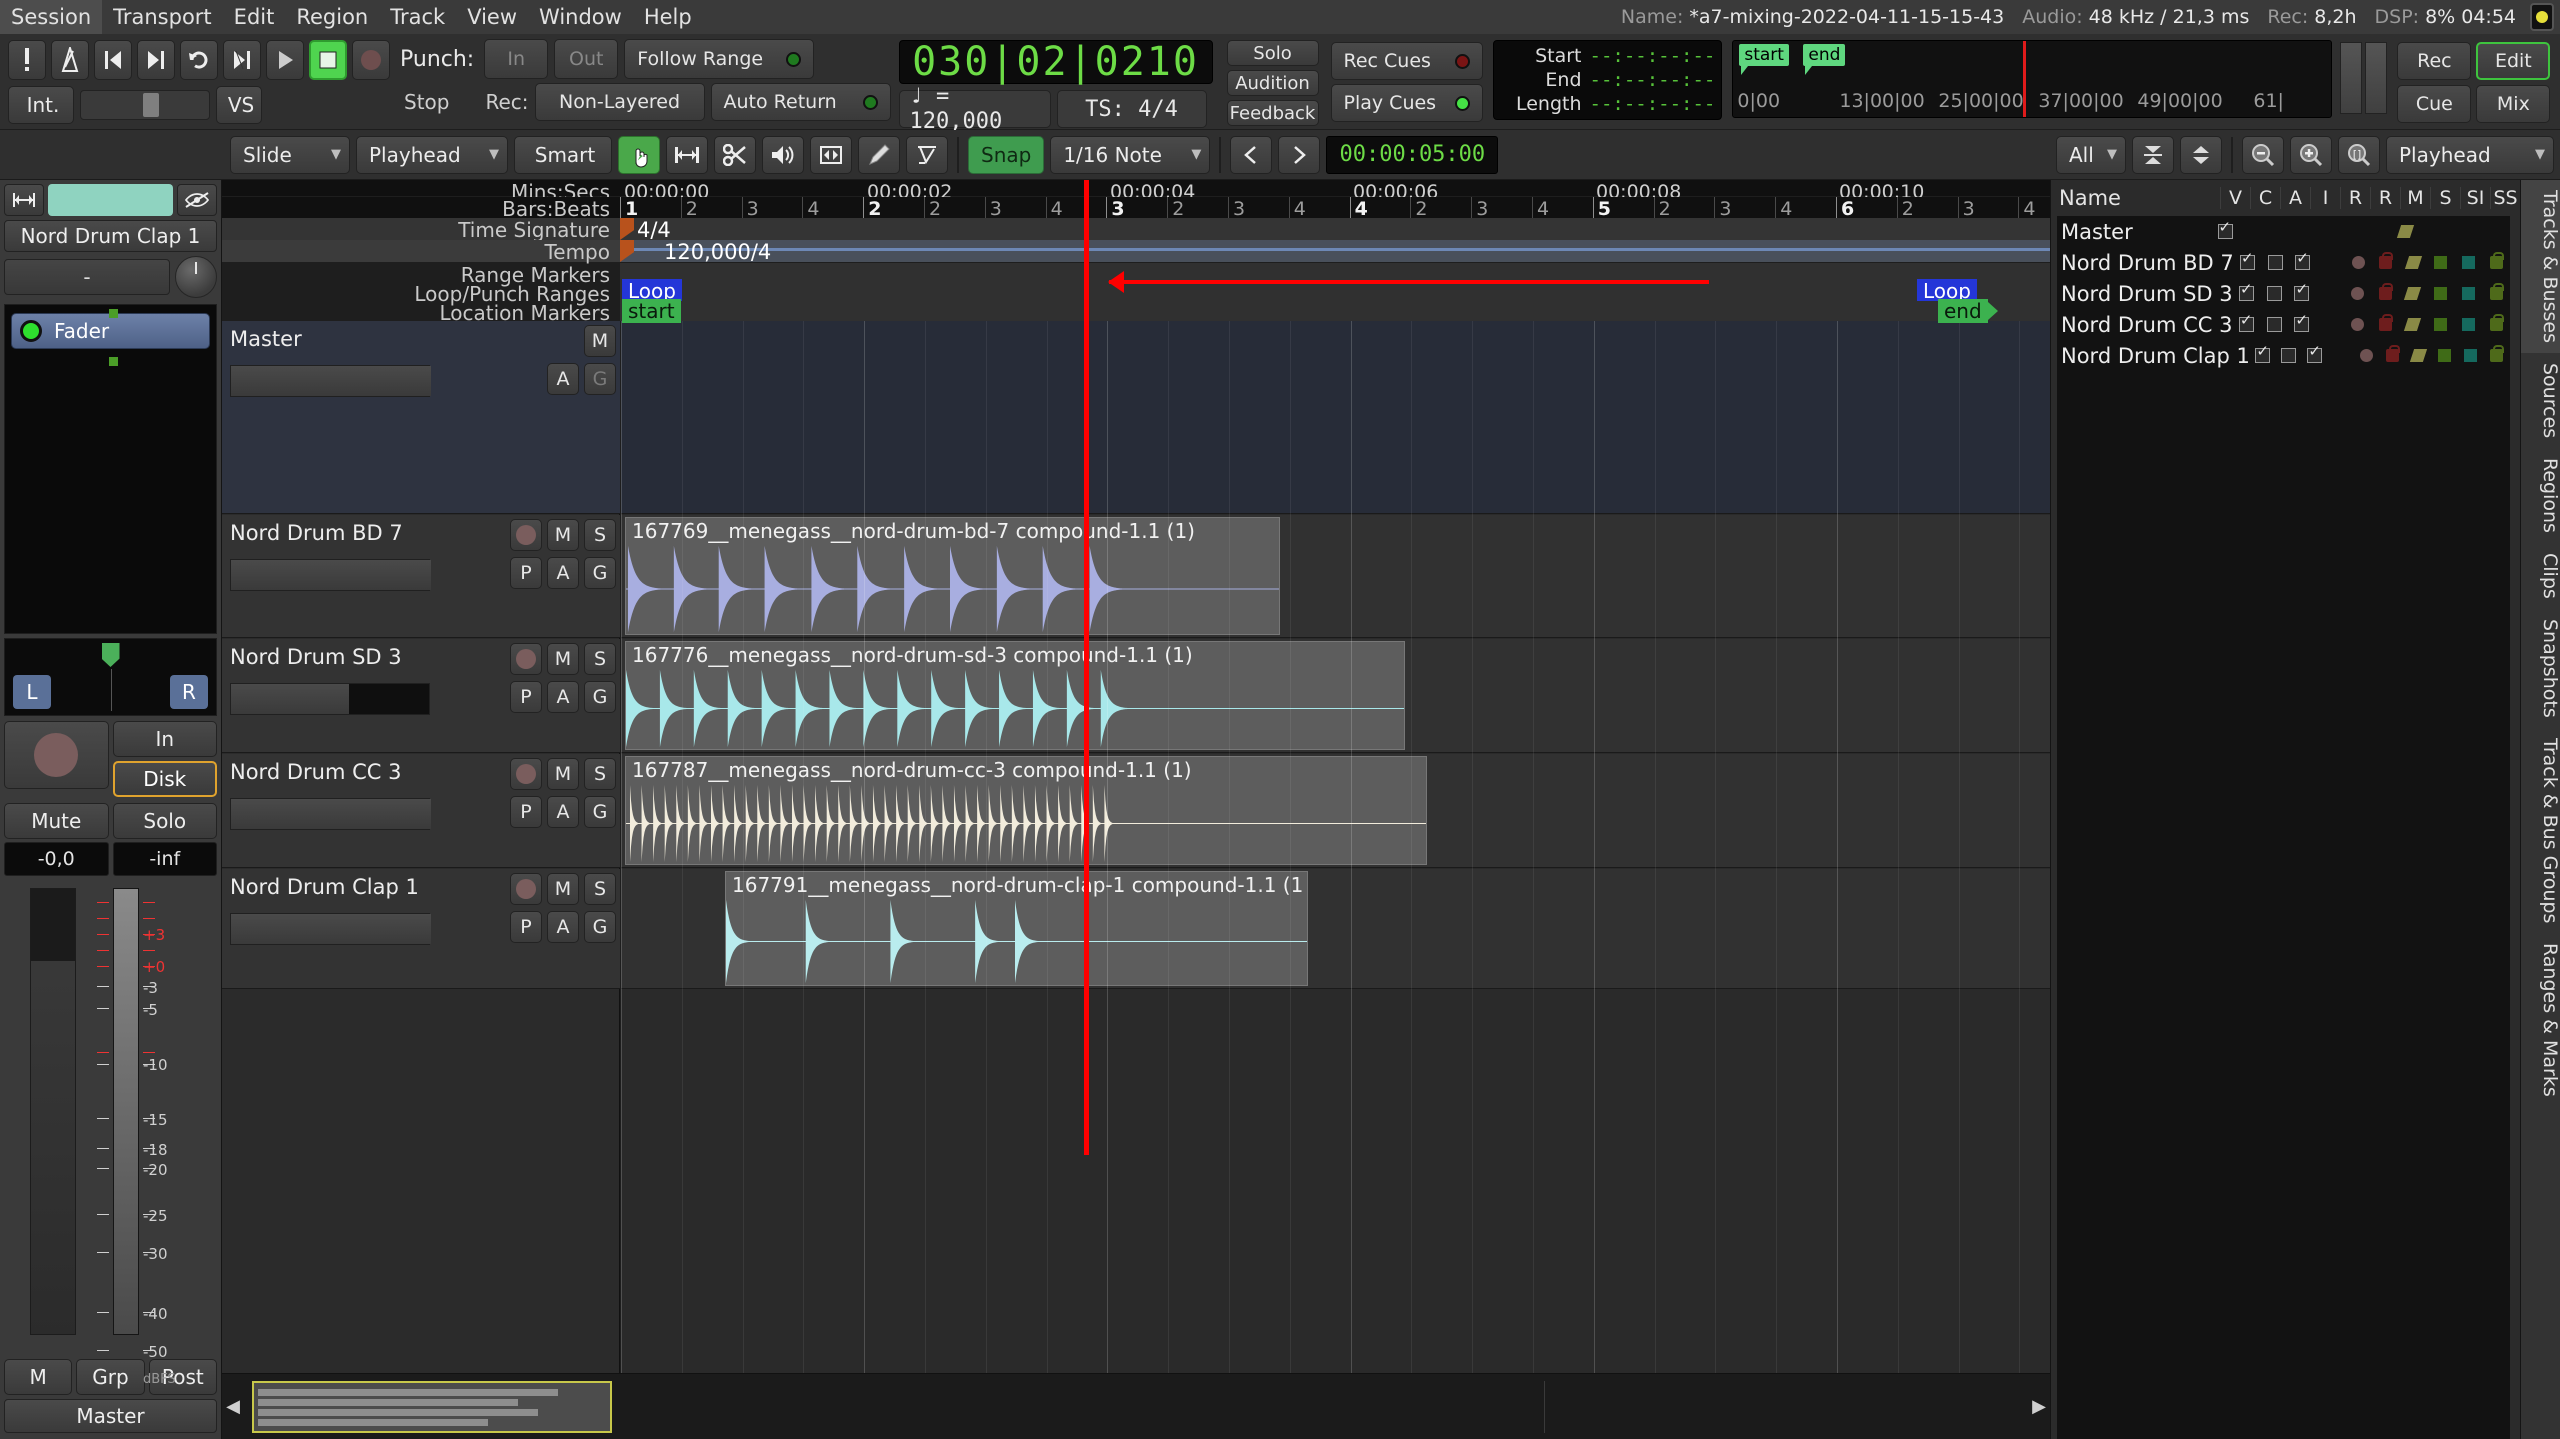 This screenshot has width=2560, height=1439. Describe the element at coordinates (600, 774) in the screenshot. I see `cc3-solo-button: S` at that location.